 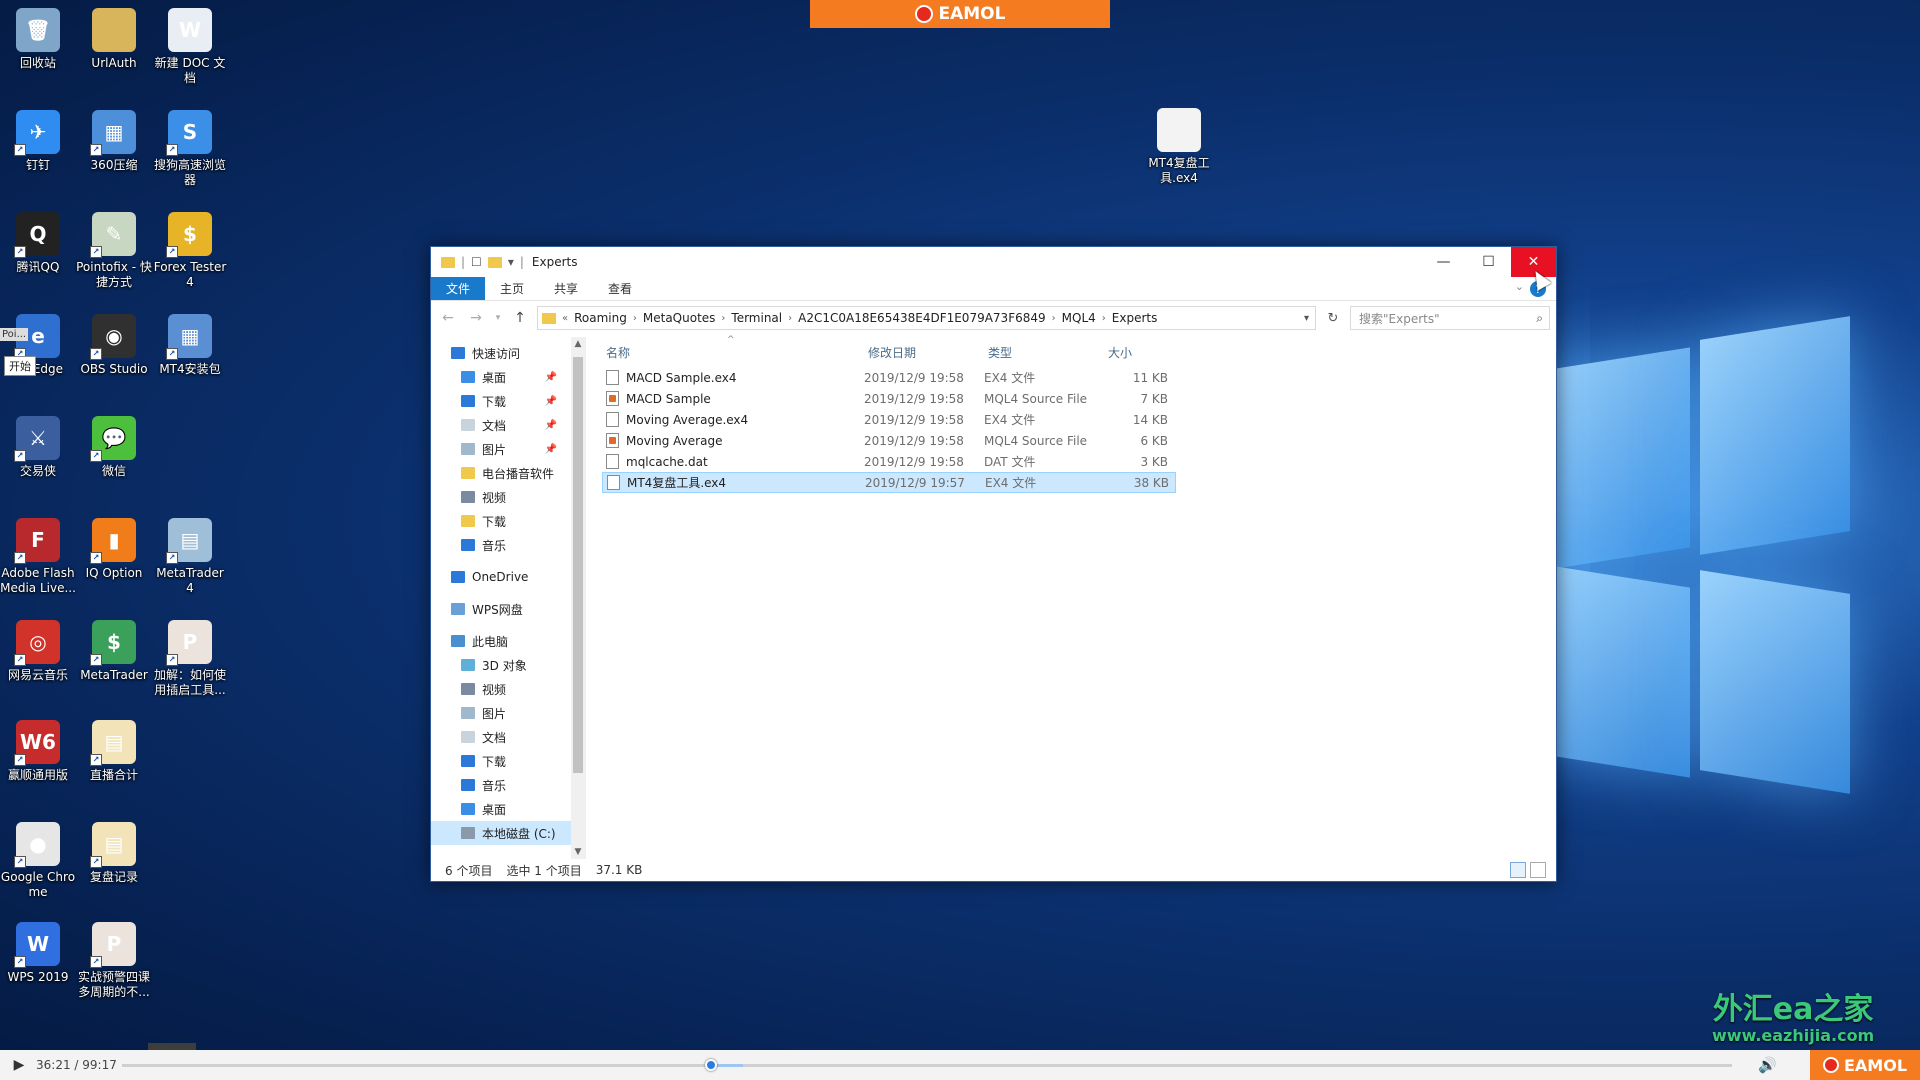 What do you see at coordinates (114, 751) in the screenshot?
I see `desktop-icon: ▤ ↗ 直播合计` at bounding box center [114, 751].